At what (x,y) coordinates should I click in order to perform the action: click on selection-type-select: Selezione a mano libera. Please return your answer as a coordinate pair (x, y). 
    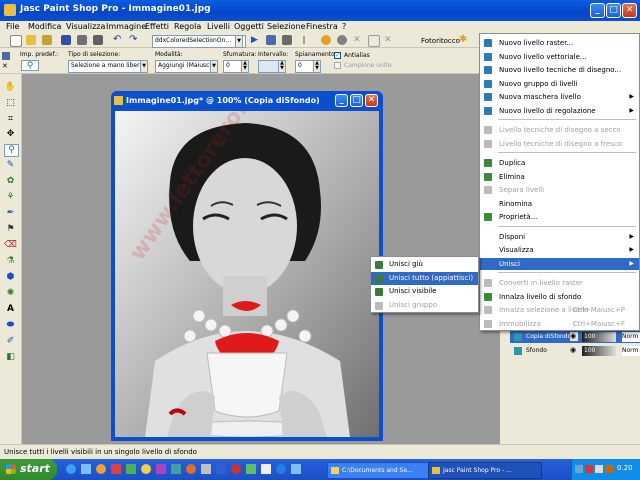
    Looking at the image, I should click on (106, 66).